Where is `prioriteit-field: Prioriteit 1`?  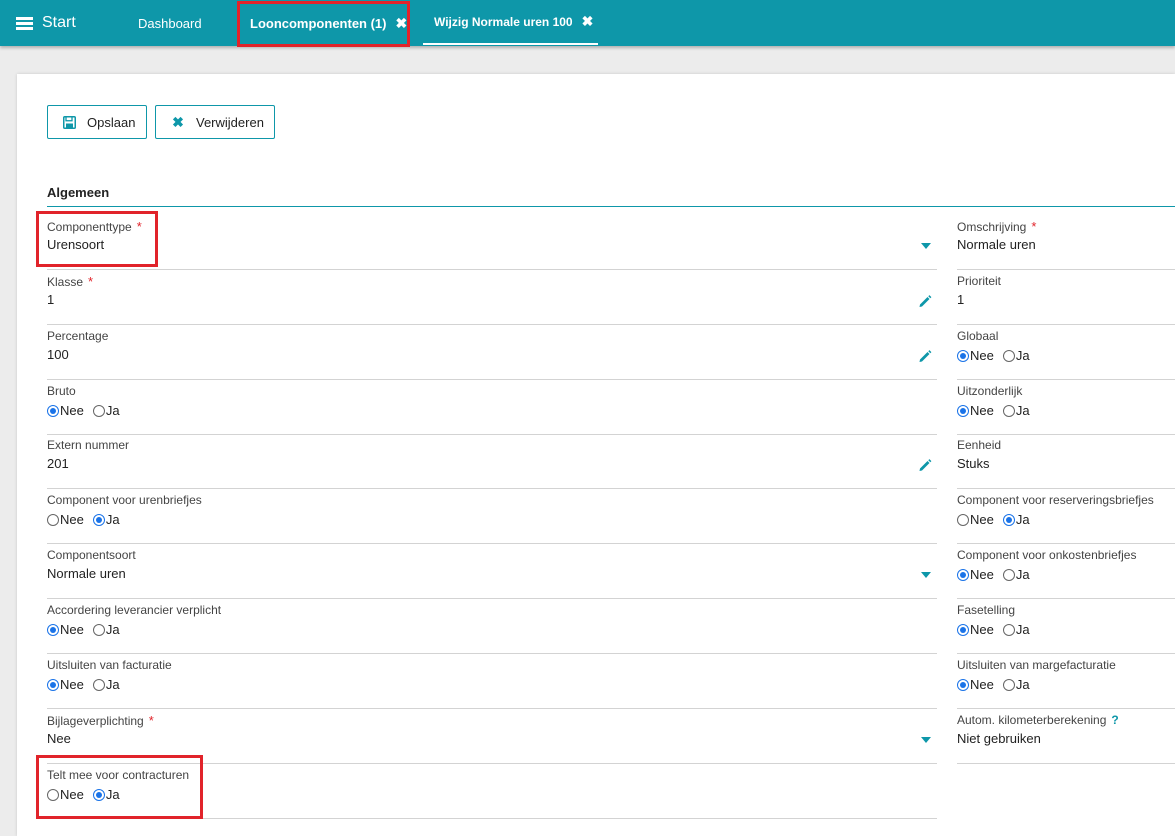
prioriteit-field: Prioriteit 1 is located at coordinates (1066, 299).